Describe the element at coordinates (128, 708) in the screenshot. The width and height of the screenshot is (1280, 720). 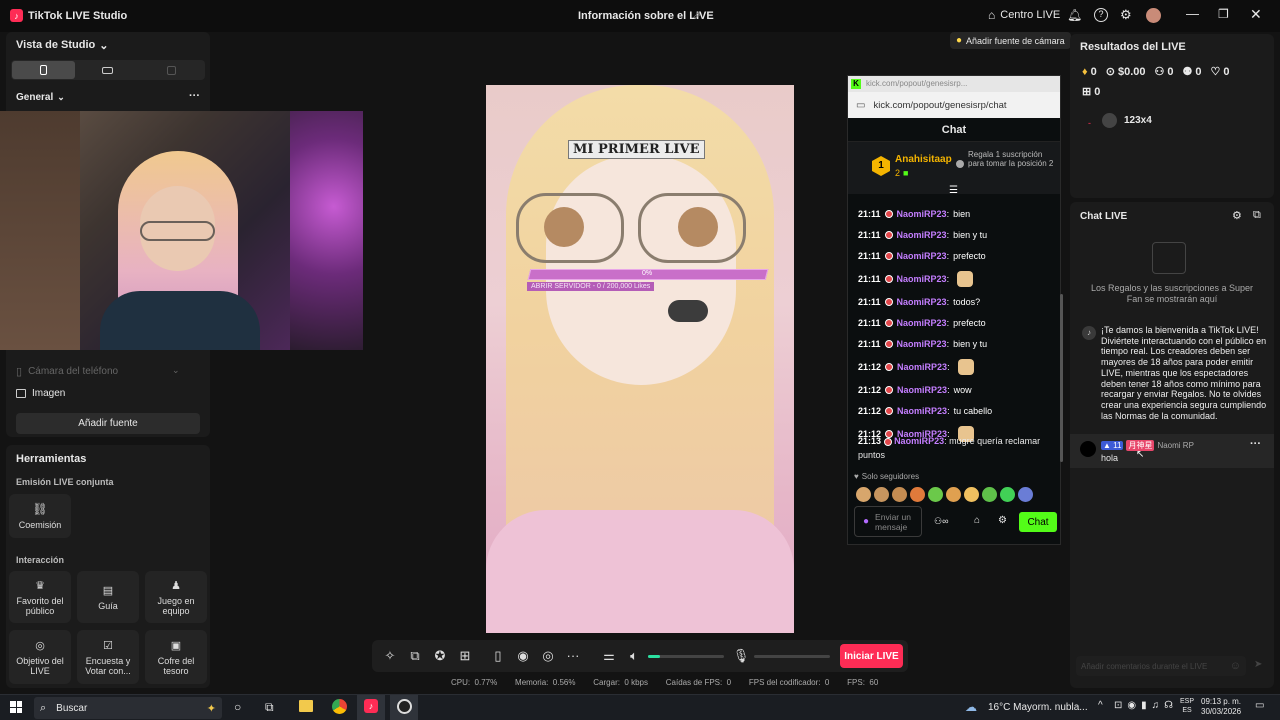
I see `taskbar-search: ⌕ Buscar ✦` at that location.